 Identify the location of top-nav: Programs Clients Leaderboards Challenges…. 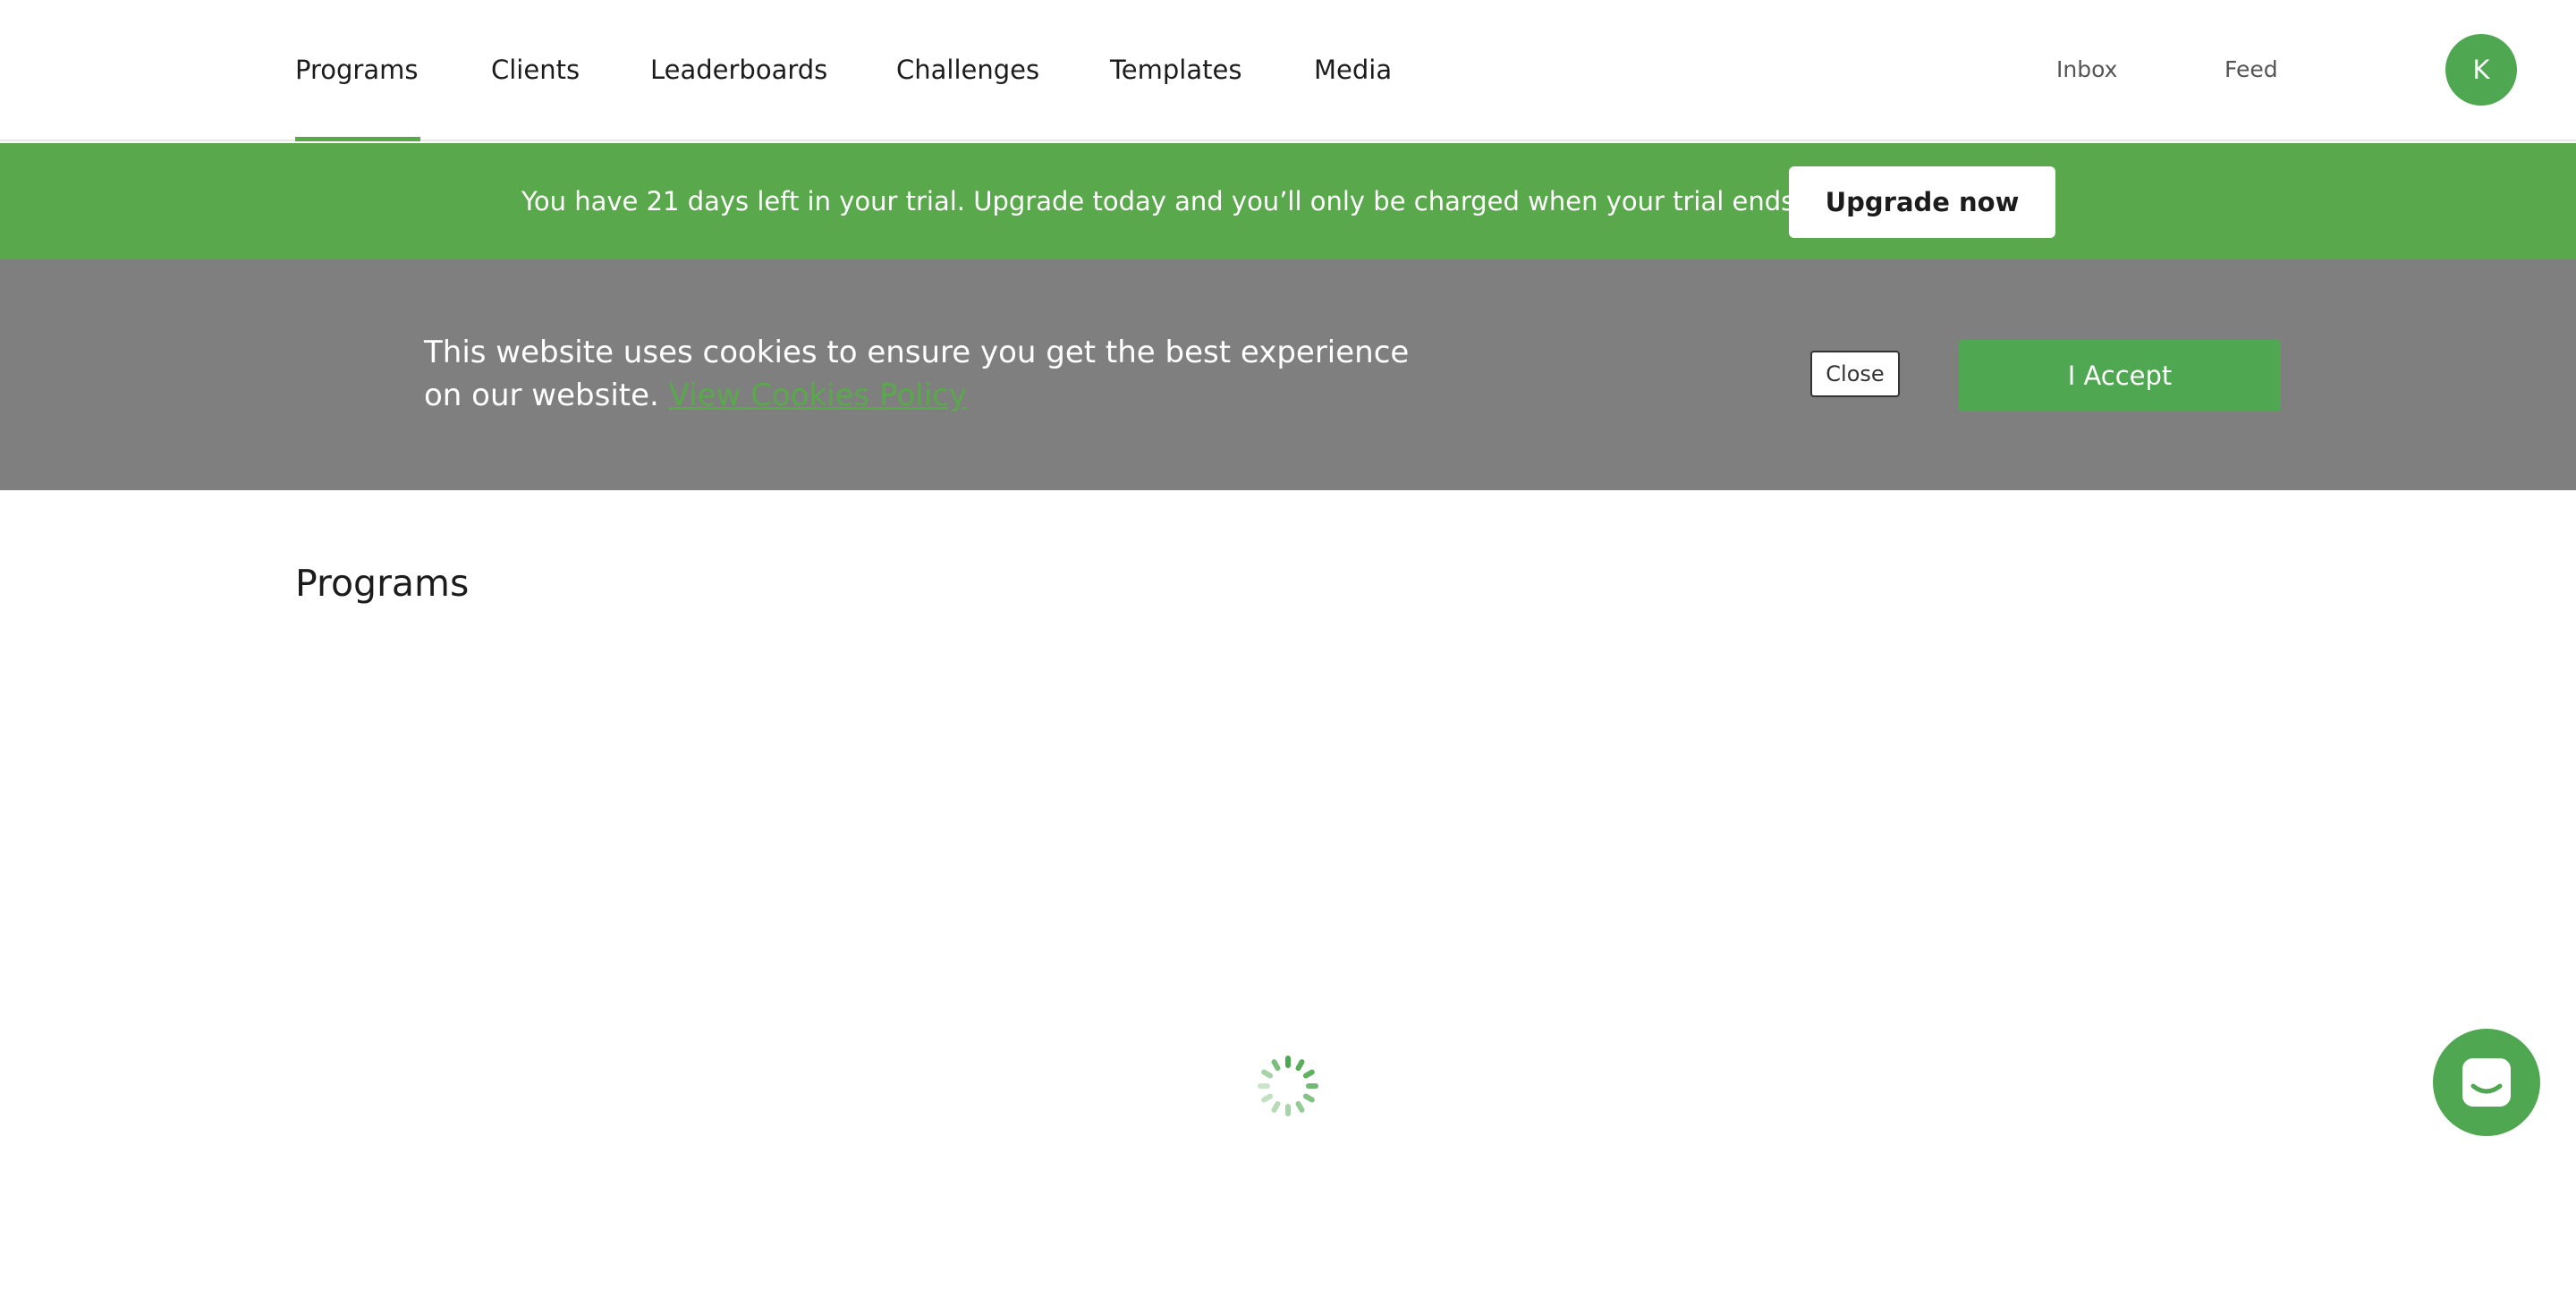
(1288, 70).